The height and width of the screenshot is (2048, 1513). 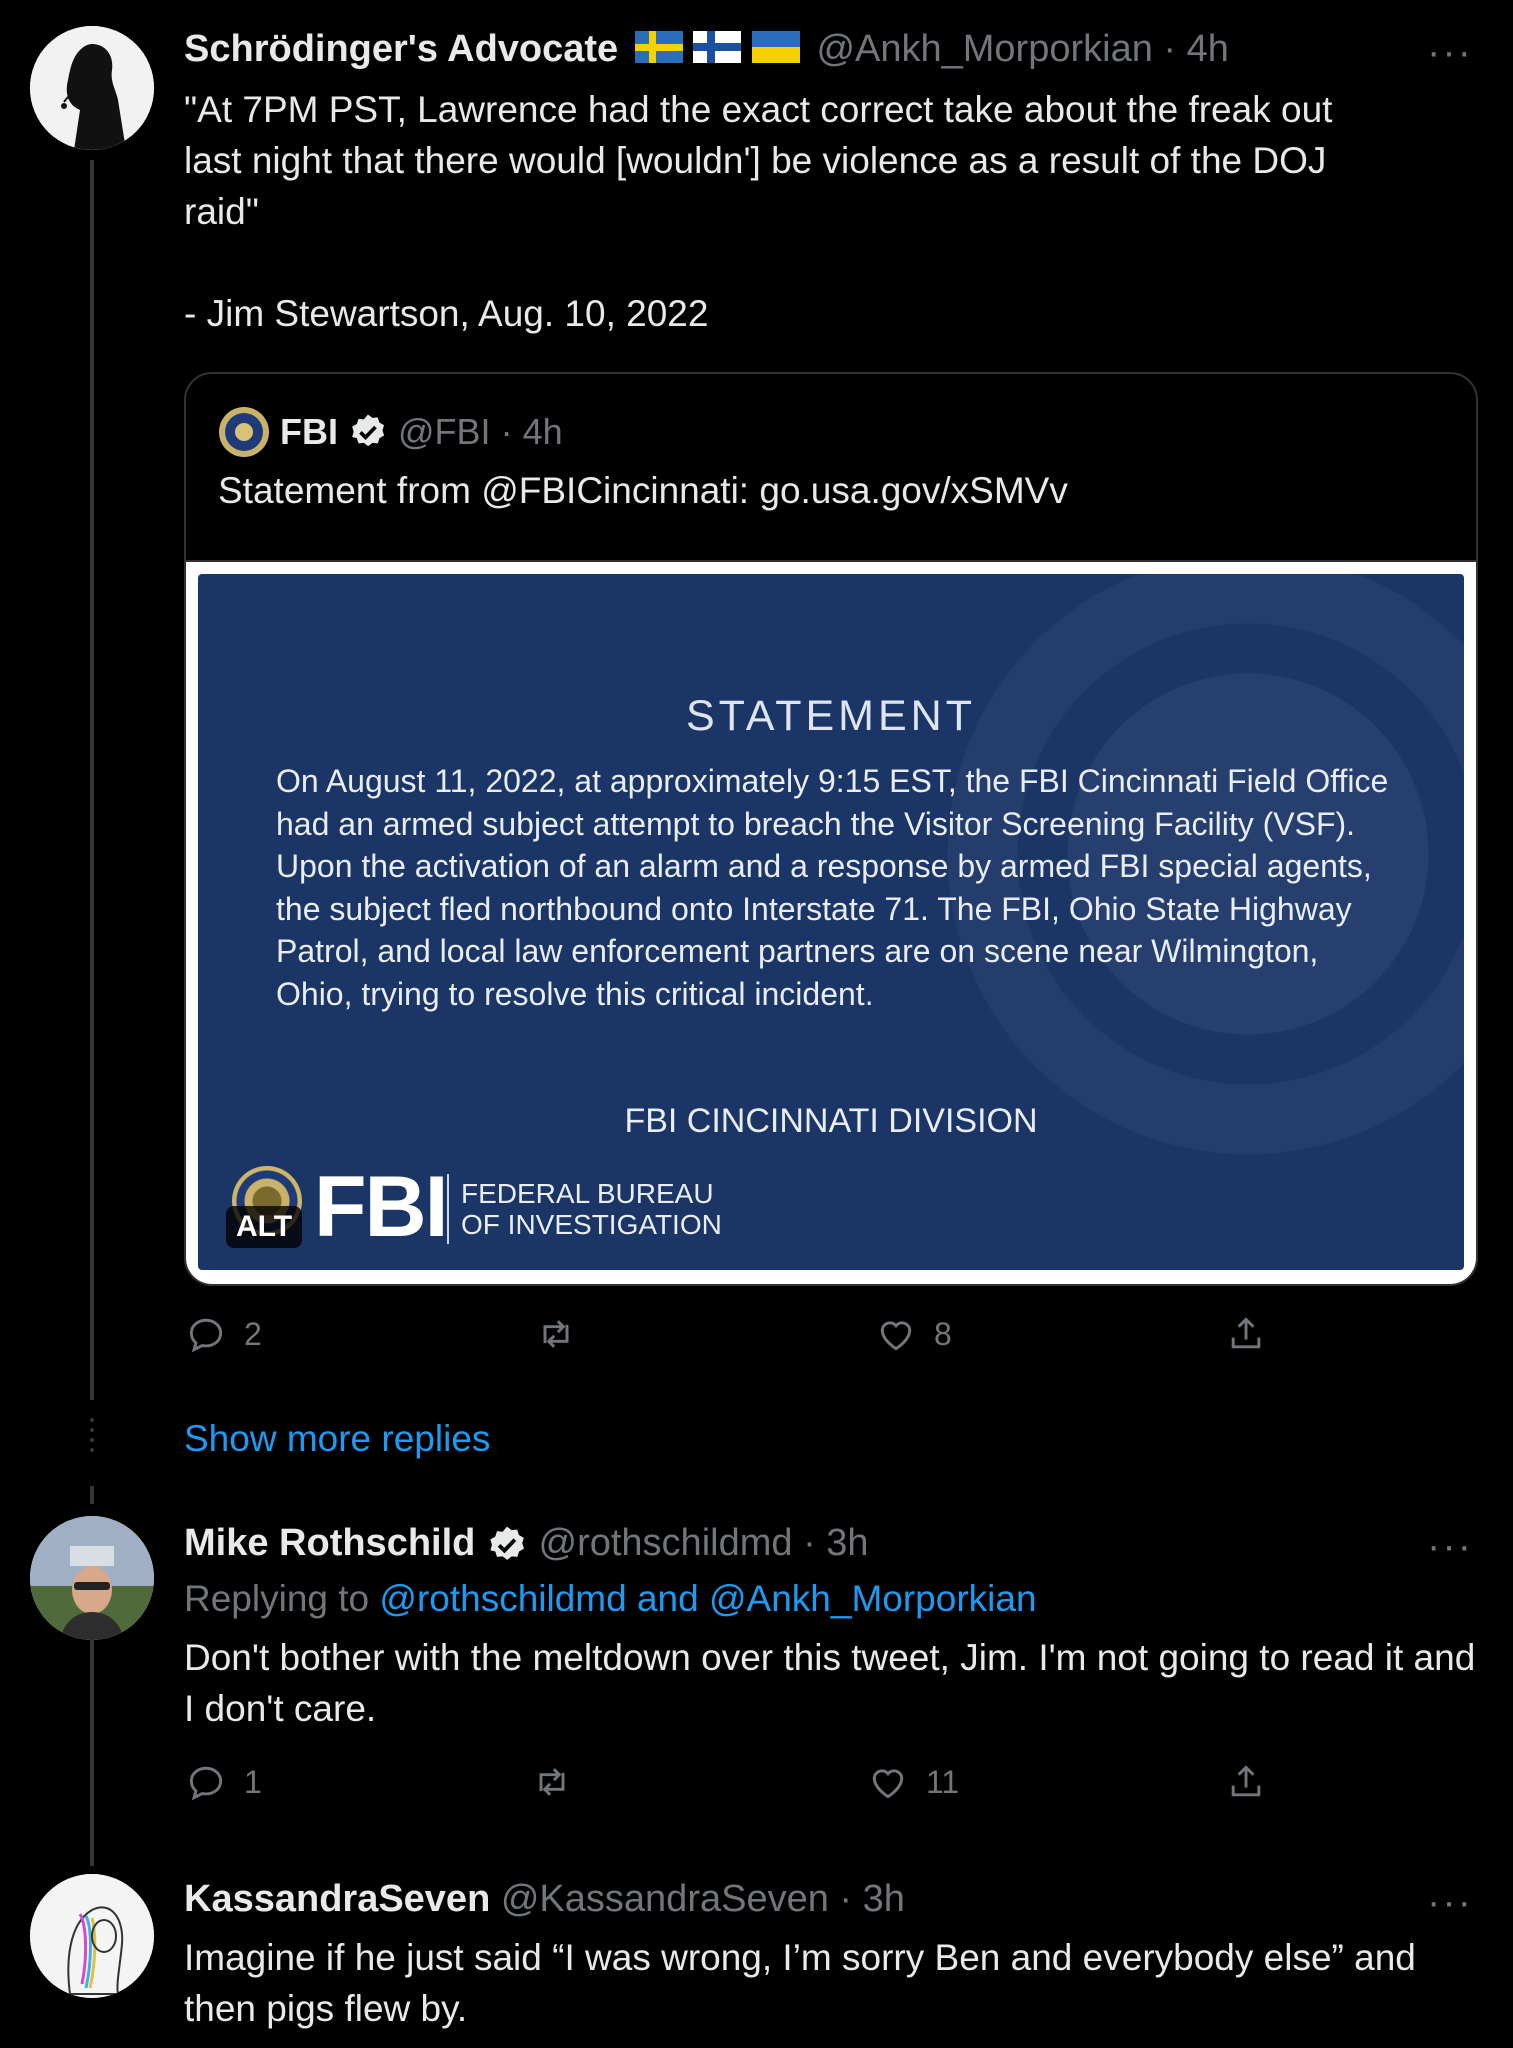 I want to click on thread-gap-dots, so click(x=92, y=1438).